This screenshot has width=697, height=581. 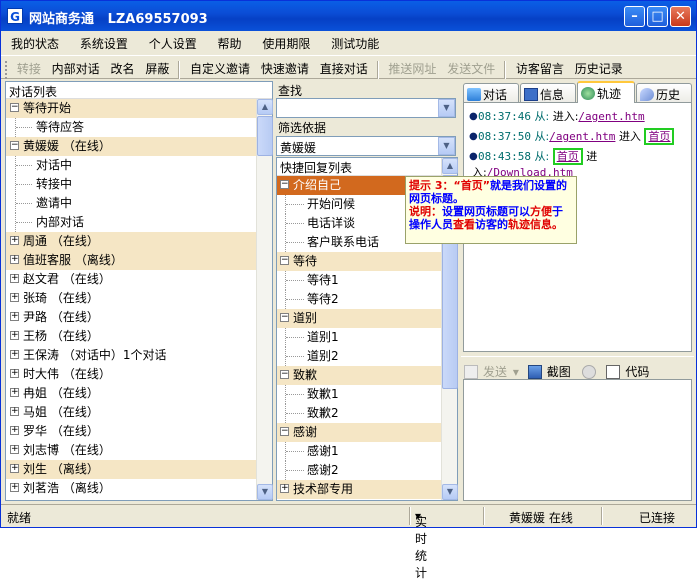 What do you see at coordinates (139, 336) in the screenshot?
I see `tree-group-item: + 王杨 （在线）` at bounding box center [139, 336].